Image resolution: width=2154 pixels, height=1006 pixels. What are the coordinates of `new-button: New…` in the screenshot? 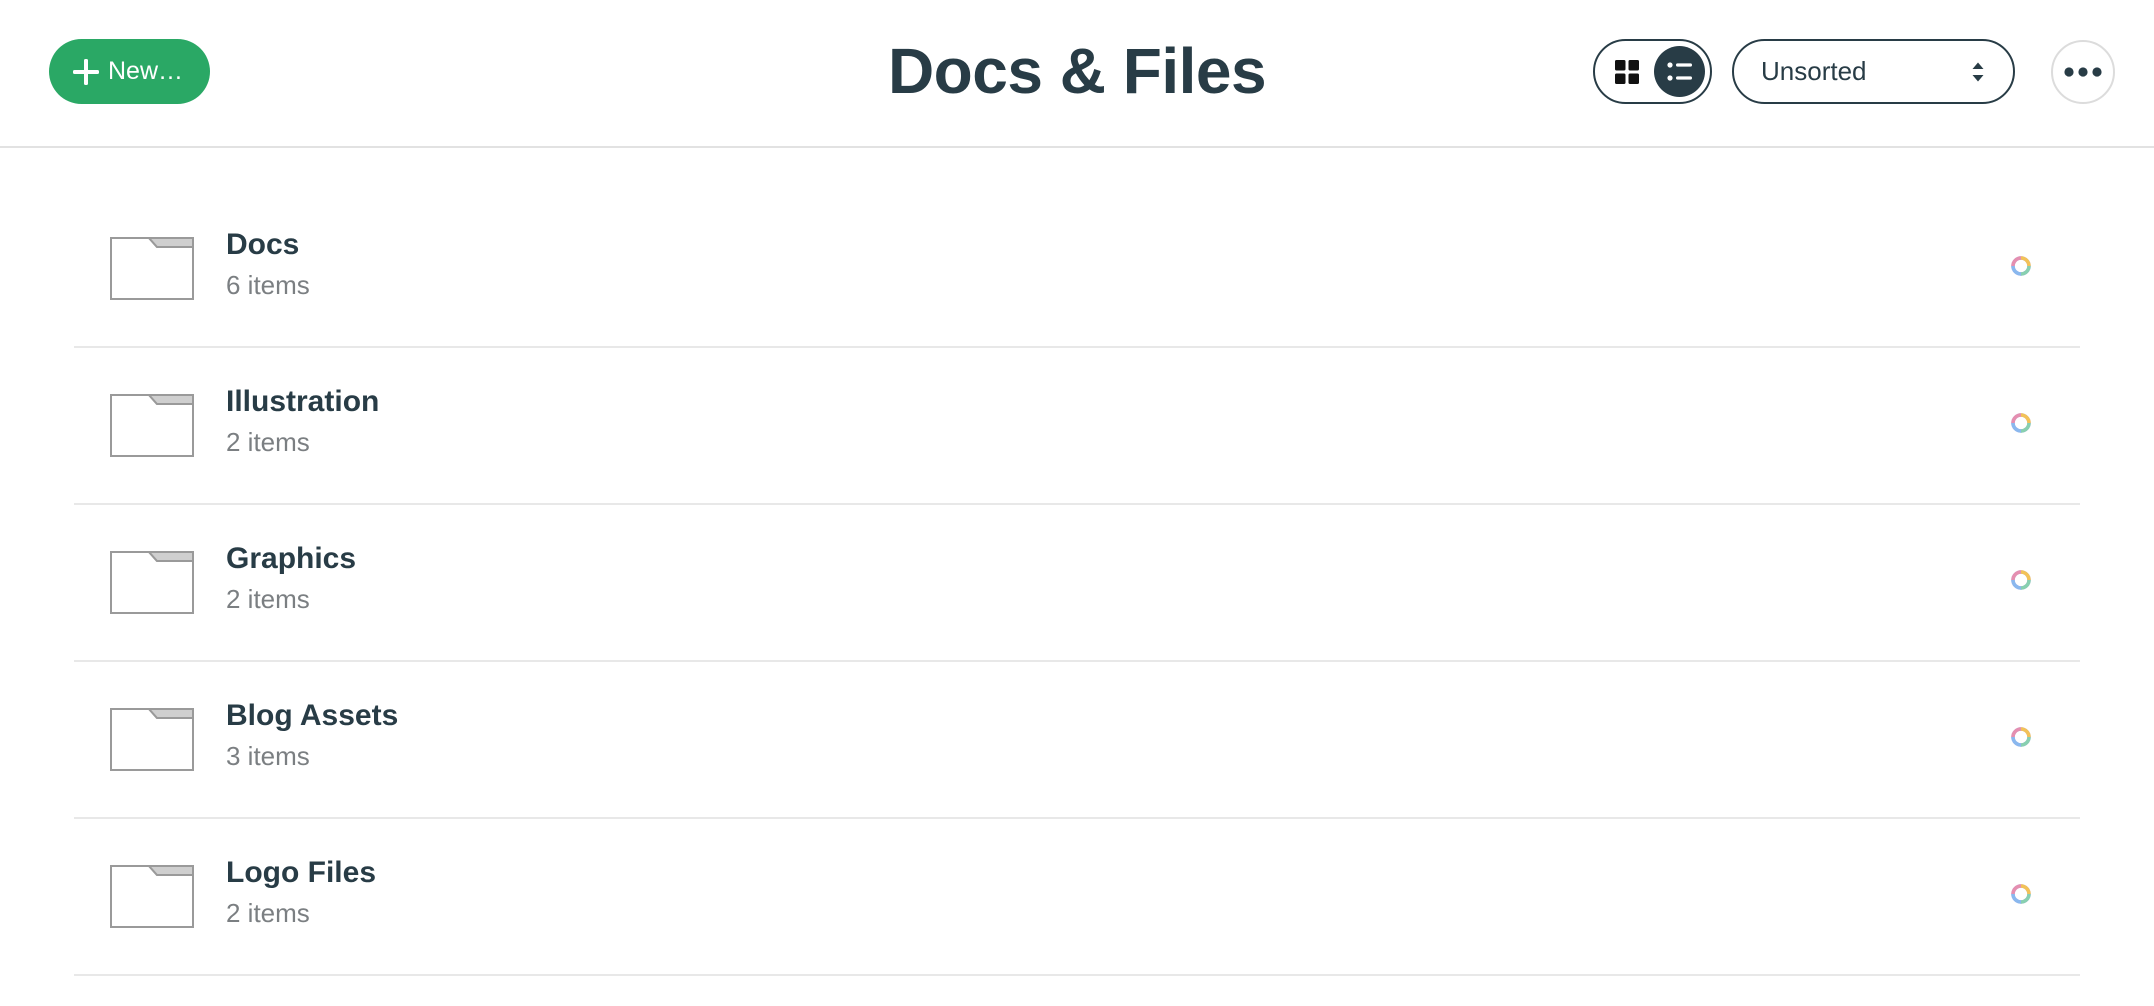 It's located at (129, 71).